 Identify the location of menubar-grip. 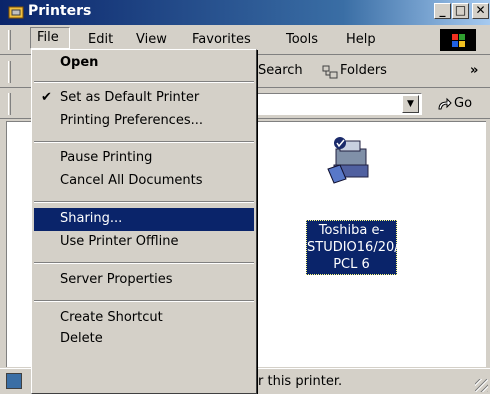
(9, 40).